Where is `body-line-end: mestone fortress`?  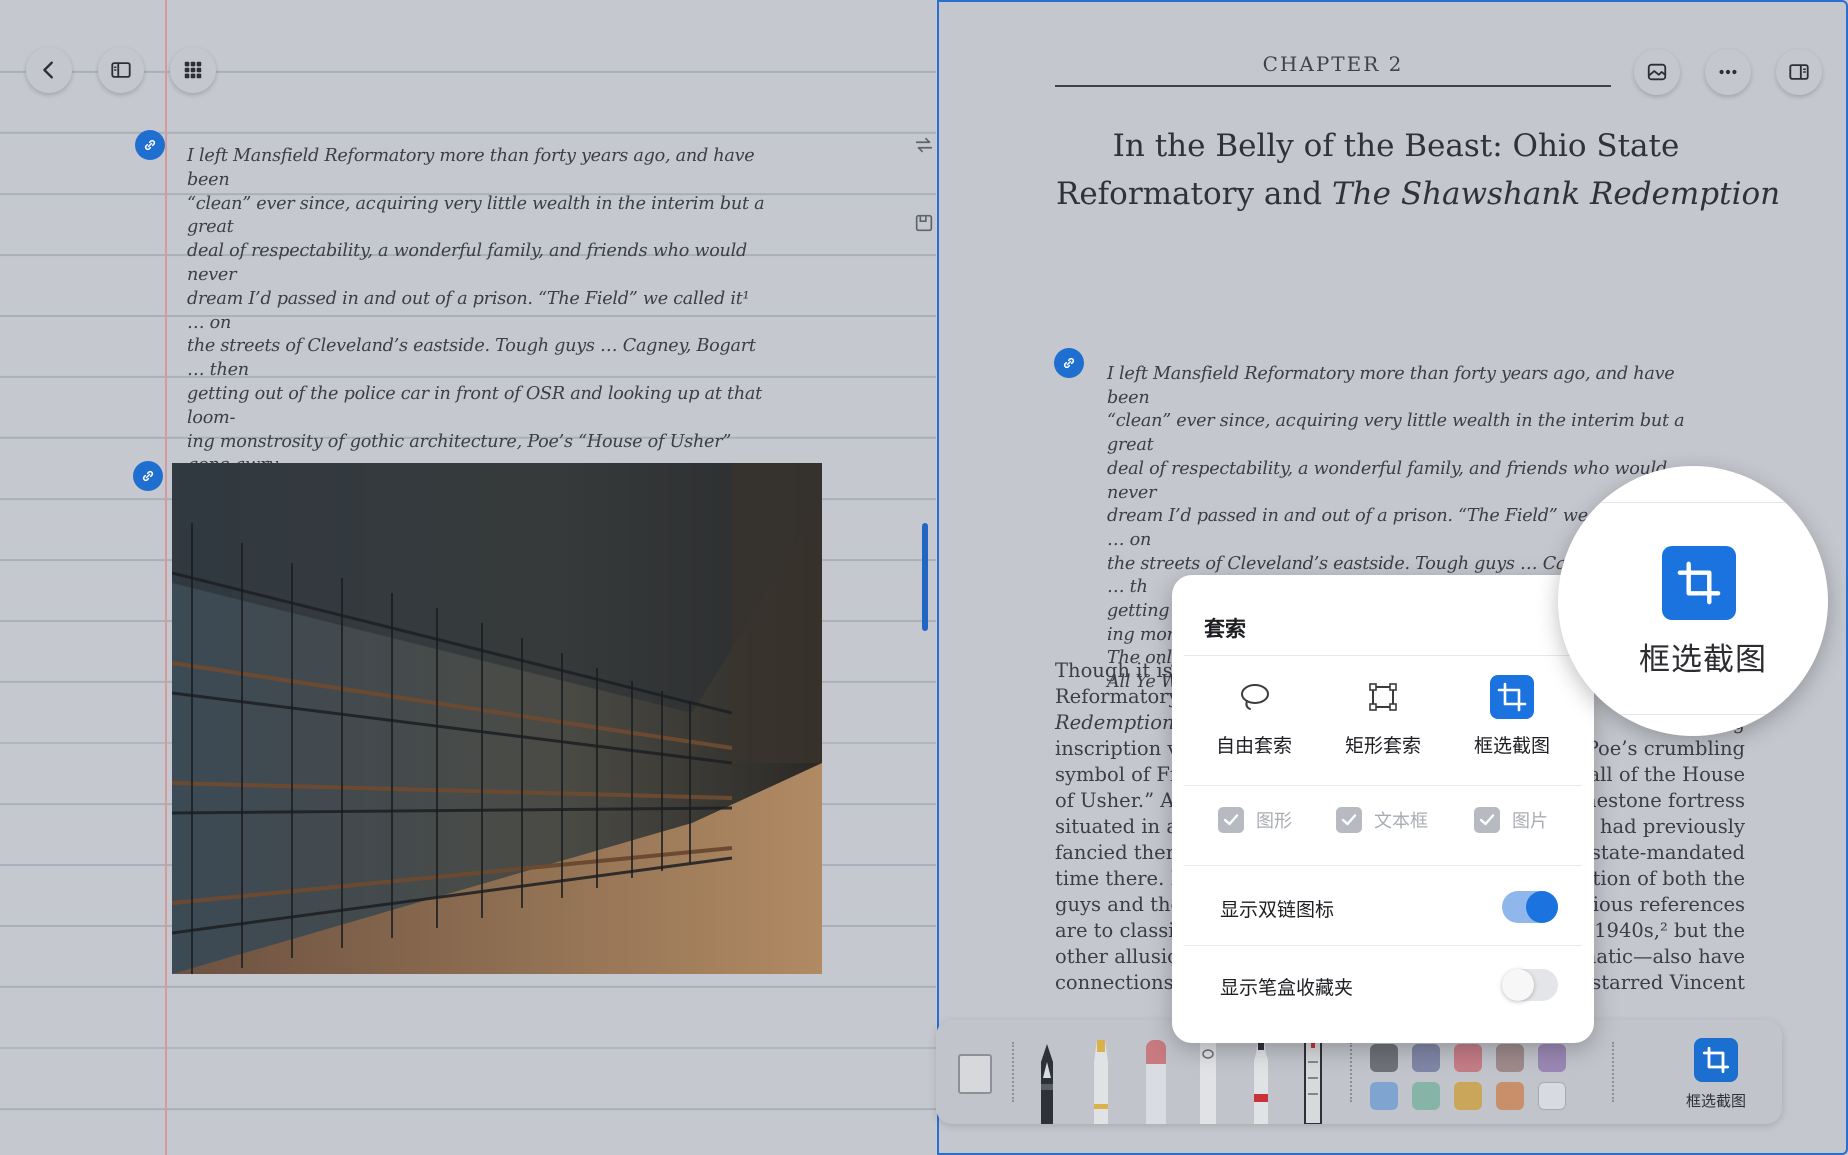 body-line-end: mestone fortress is located at coordinates (1661, 800).